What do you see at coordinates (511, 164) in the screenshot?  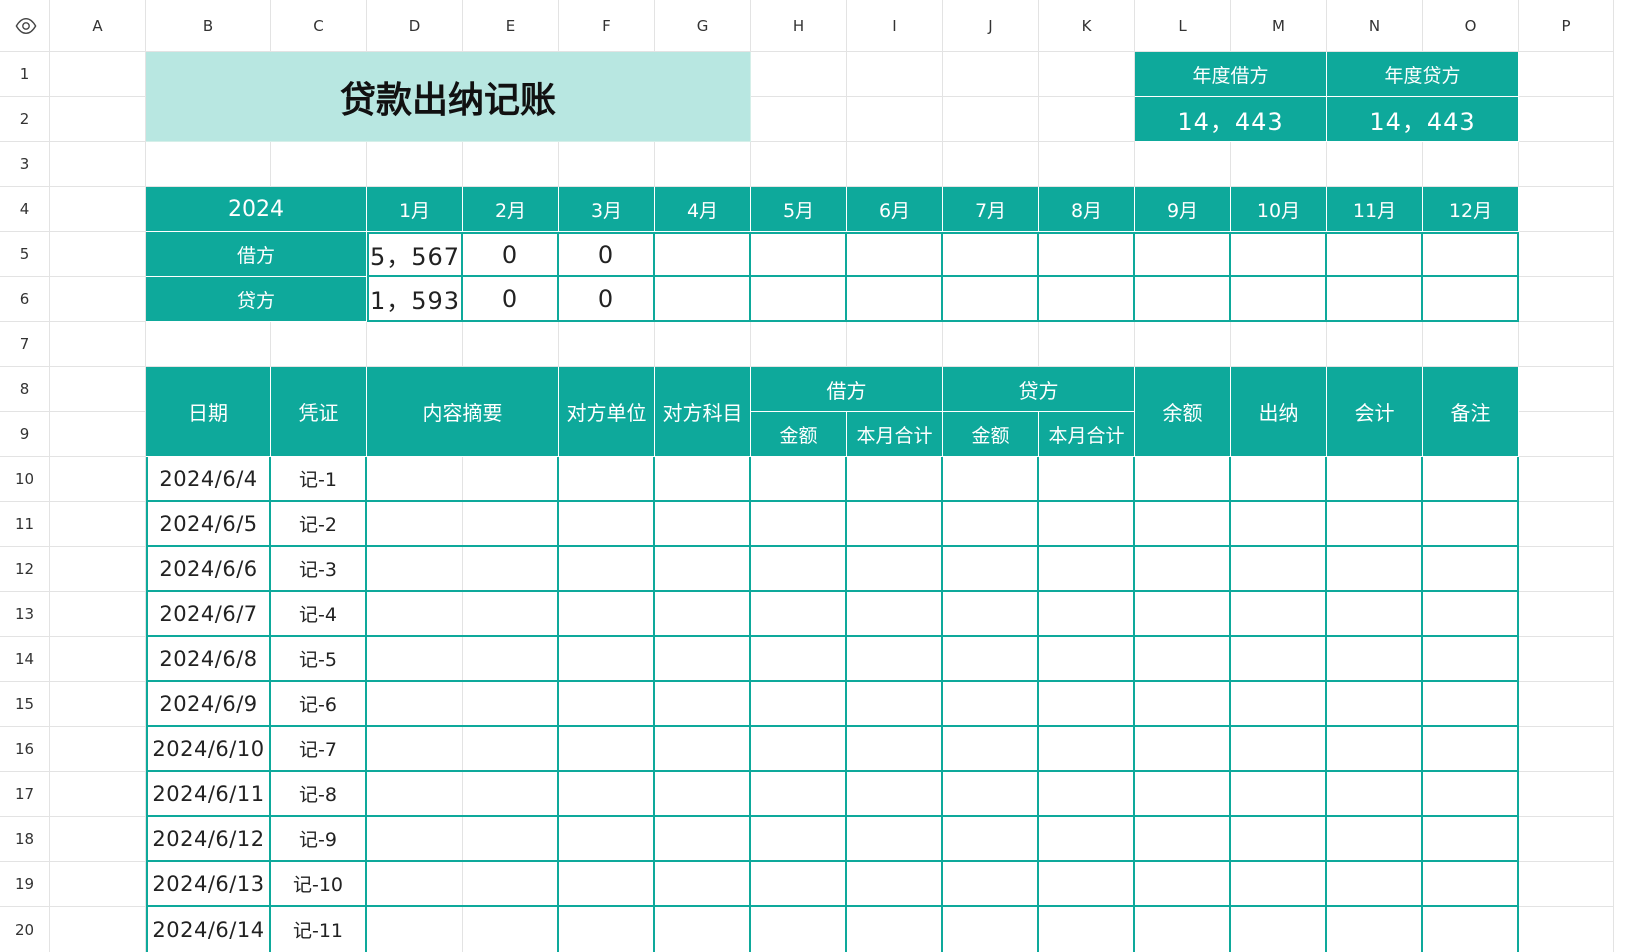 I see `cell-e3` at bounding box center [511, 164].